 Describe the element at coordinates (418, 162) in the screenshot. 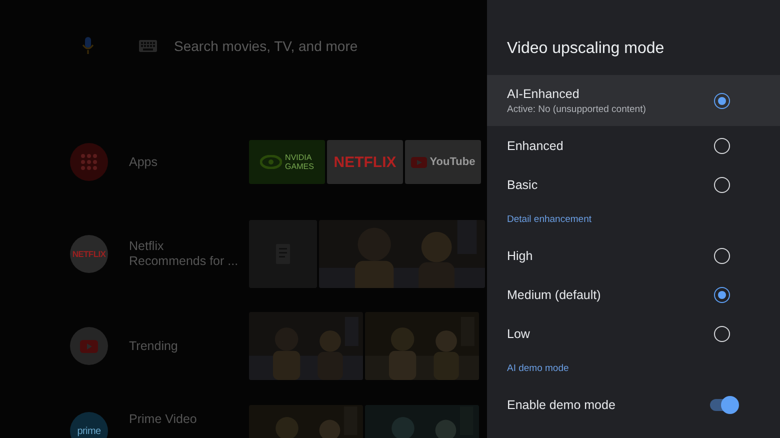

I see `play-logo-icon` at that location.